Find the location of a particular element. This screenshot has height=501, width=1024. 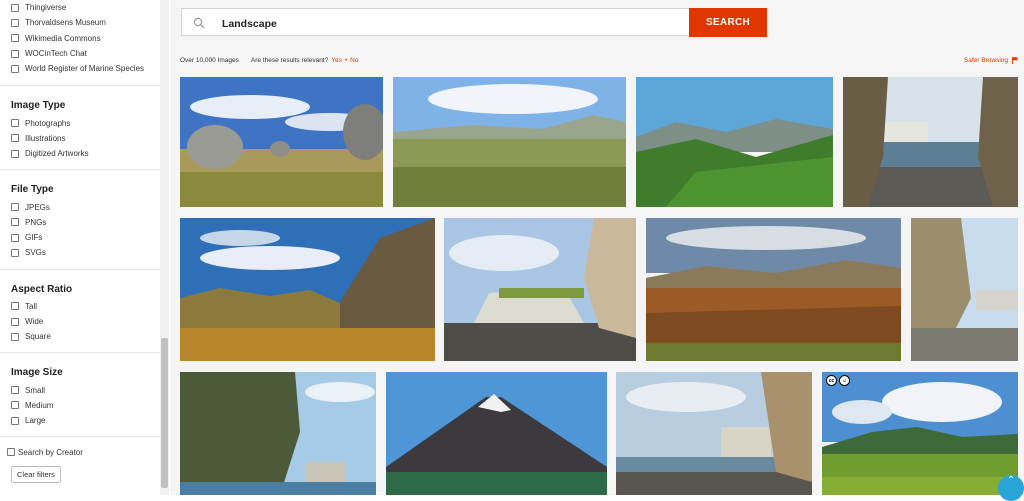

filter-label: Square is located at coordinates (38, 337).